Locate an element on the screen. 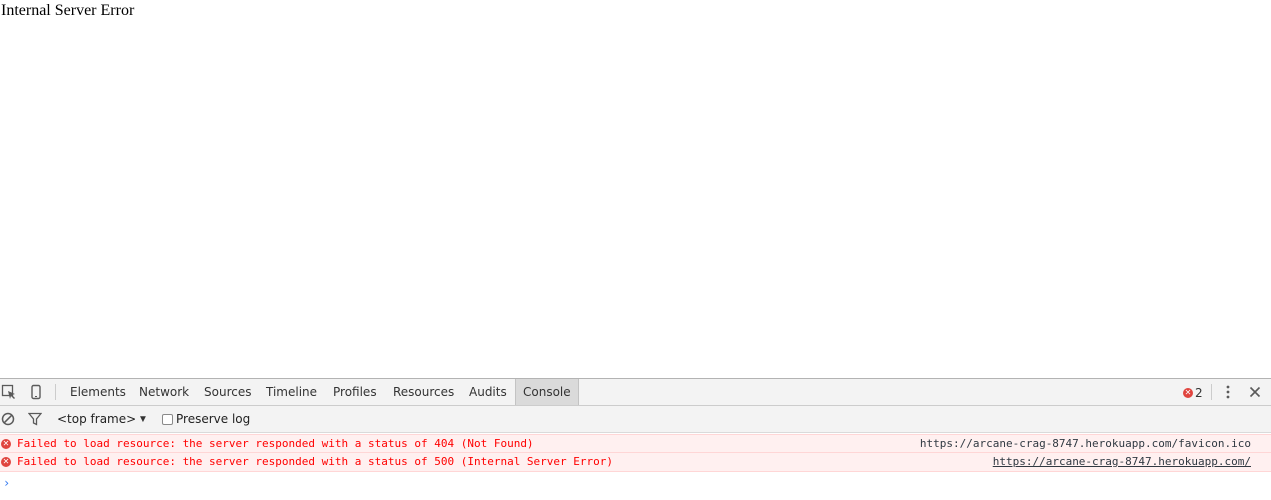  message-source-link: https://arcane-crag-8747.herokuapp.com/ is located at coordinates (1122, 462).